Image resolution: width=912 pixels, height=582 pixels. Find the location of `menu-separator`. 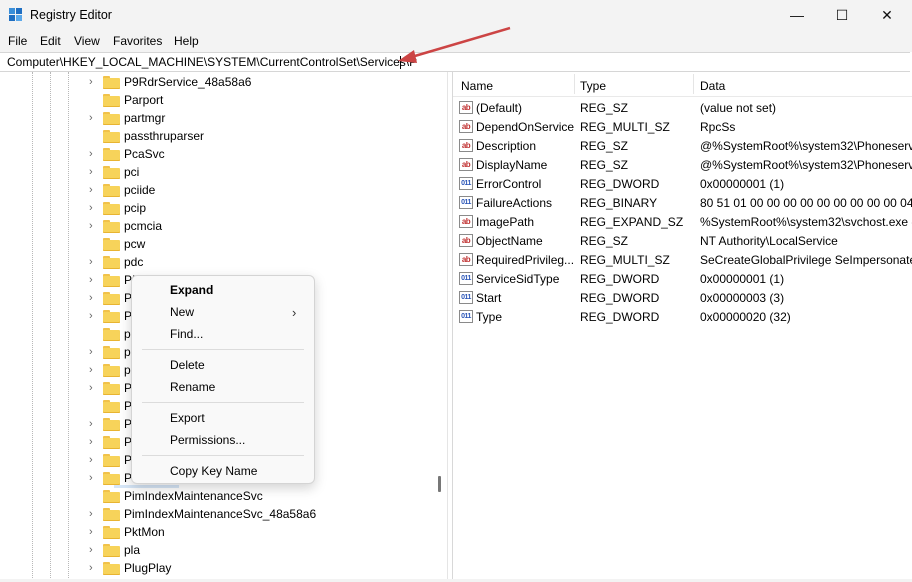

menu-separator is located at coordinates (223, 402).